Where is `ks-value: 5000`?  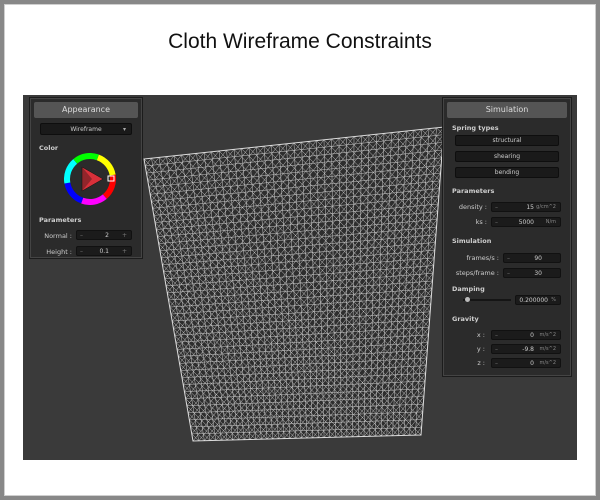
ks-value: 5000 is located at coordinates (526, 222).